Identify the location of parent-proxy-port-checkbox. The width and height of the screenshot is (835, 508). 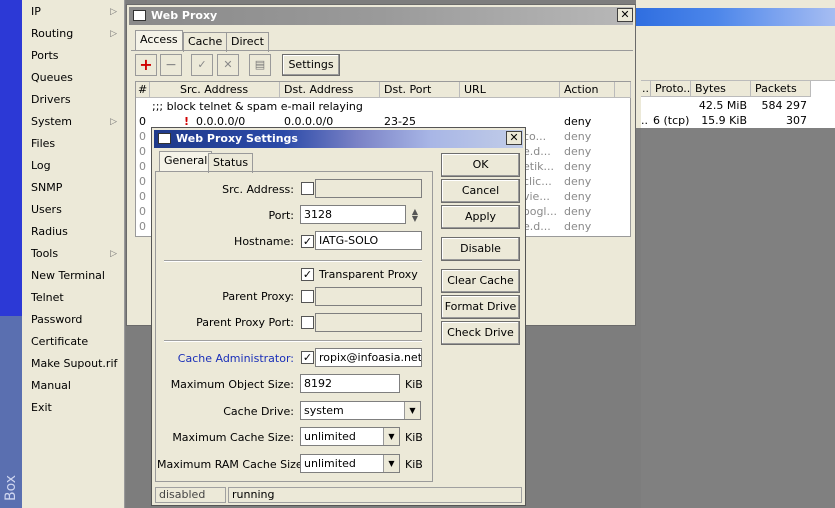
(307, 322).